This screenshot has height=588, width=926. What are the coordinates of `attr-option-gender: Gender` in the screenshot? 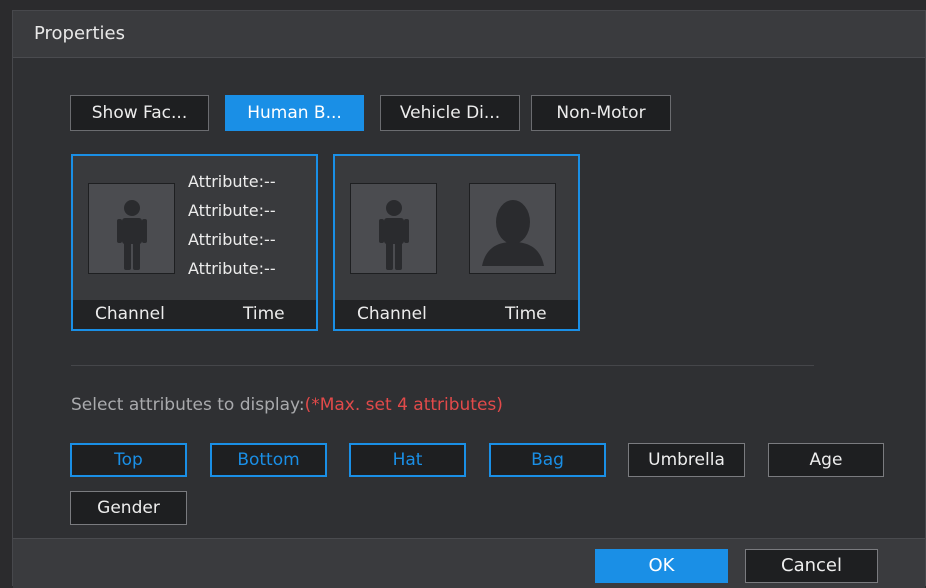 It's located at (128, 508).